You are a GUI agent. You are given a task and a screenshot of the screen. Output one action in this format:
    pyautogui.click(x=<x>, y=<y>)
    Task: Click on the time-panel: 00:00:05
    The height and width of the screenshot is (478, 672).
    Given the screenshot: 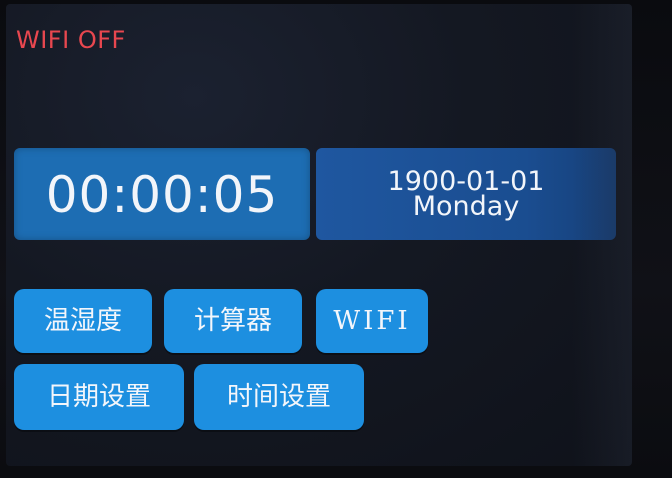 What is the action you would take?
    pyautogui.click(x=162, y=194)
    